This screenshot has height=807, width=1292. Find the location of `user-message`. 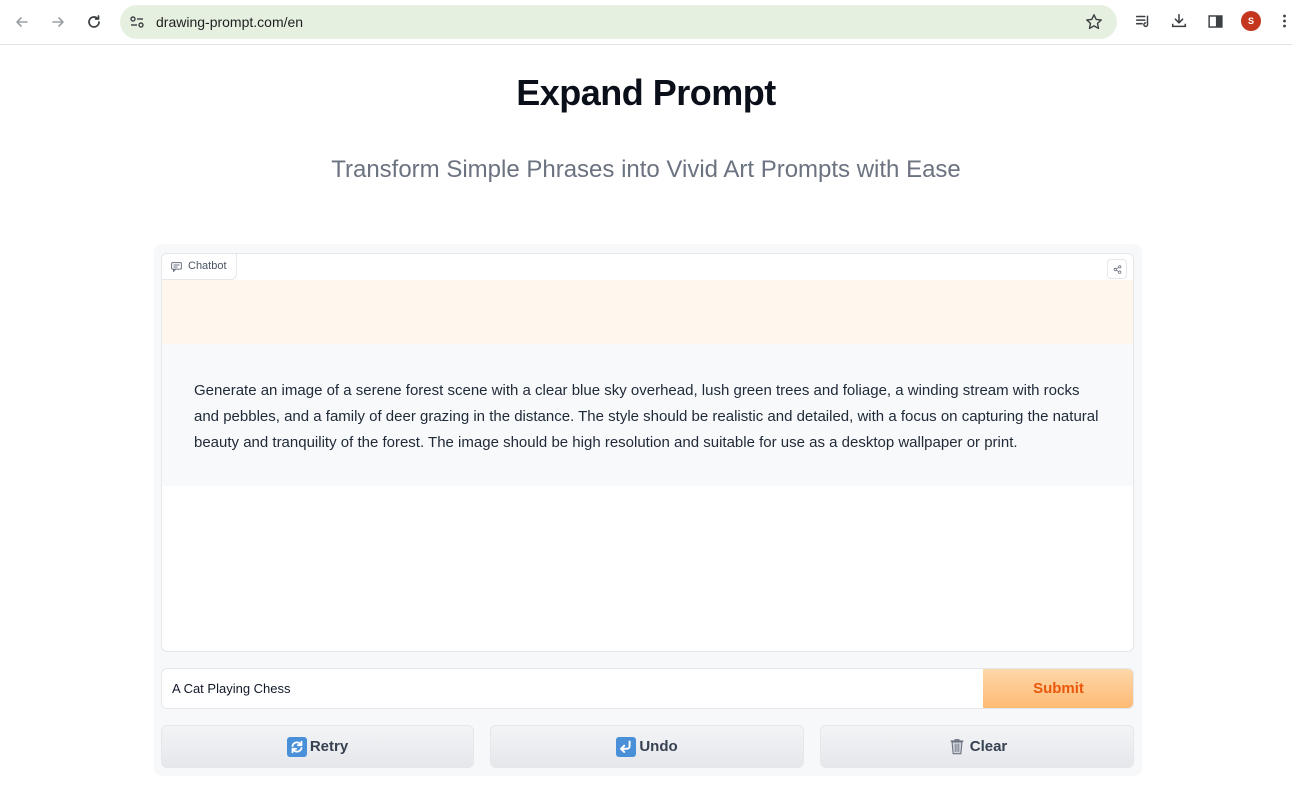

user-message is located at coordinates (647, 312).